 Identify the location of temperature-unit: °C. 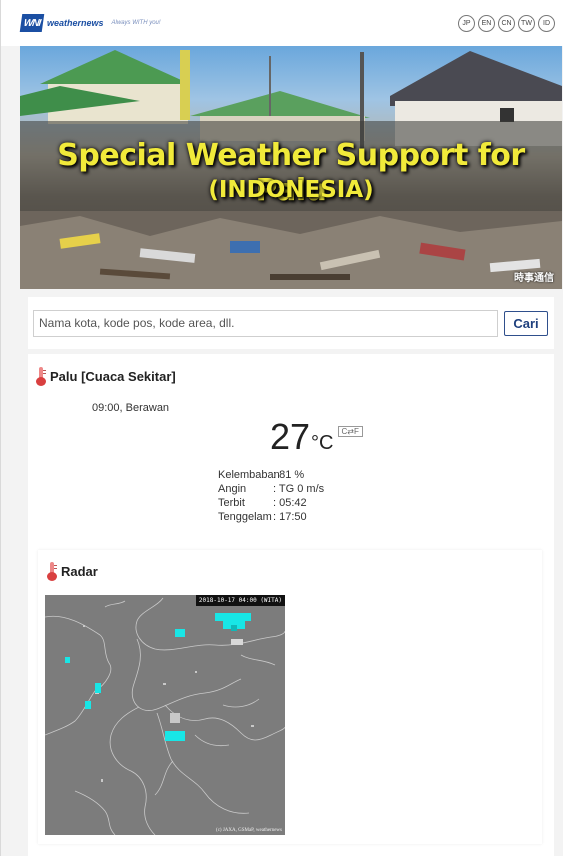
(322, 443).